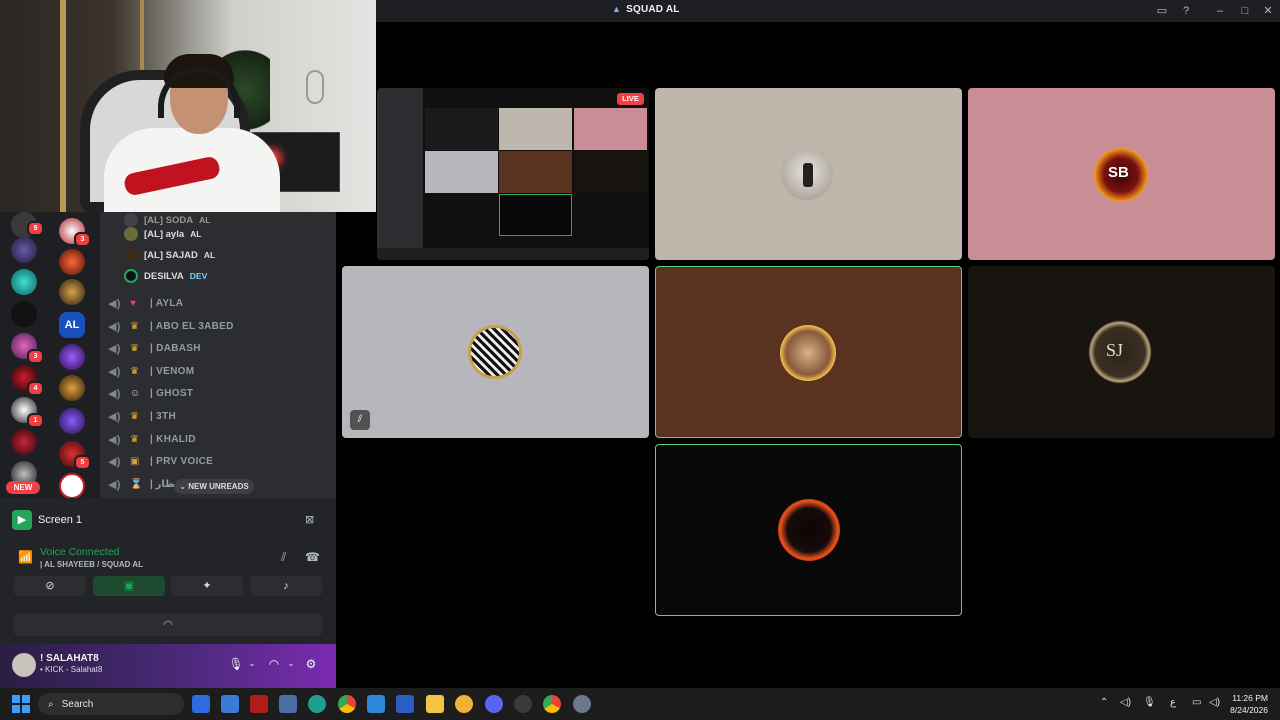 Image resolution: width=1280 pixels, height=720 pixels. What do you see at coordinates (283, 557) in the screenshot?
I see `noise-suppression-icon: ⫽` at bounding box center [283, 557].